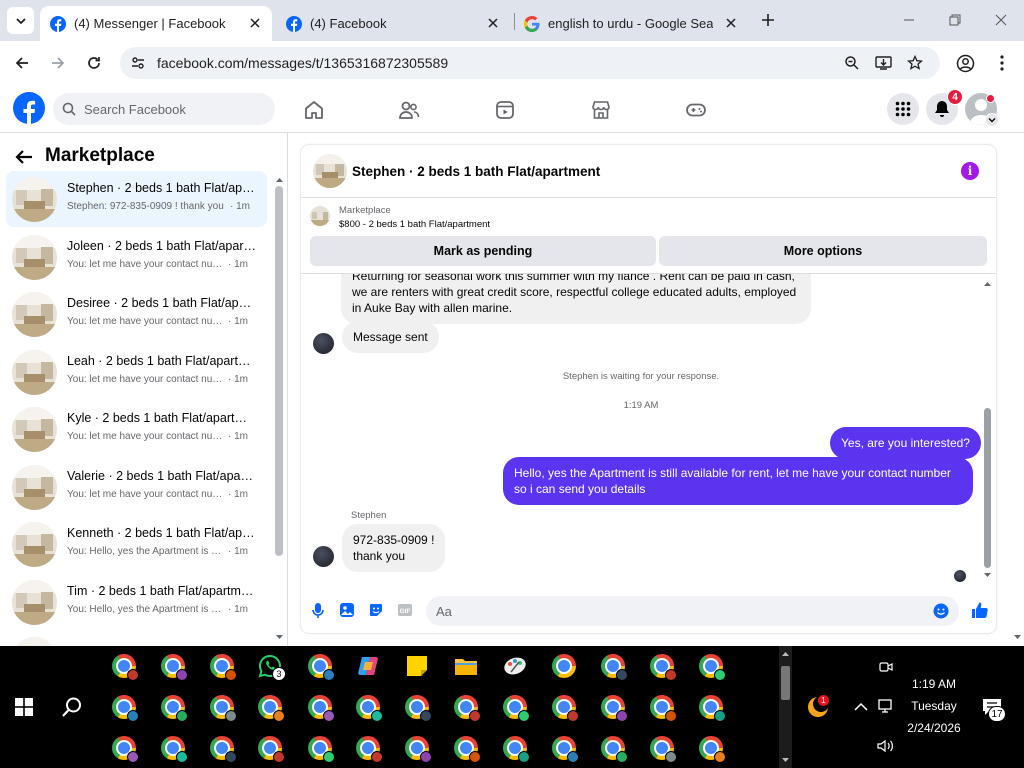  Describe the element at coordinates (29, 108) in the screenshot. I see `facebook-logo` at that location.